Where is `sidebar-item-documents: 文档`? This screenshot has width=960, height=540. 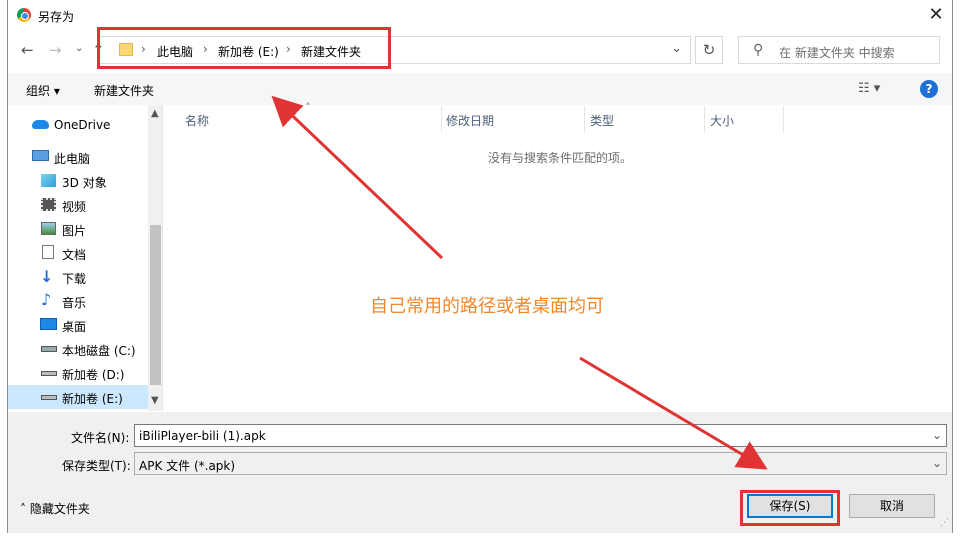 sidebar-item-documents: 文档 is located at coordinates (78, 253).